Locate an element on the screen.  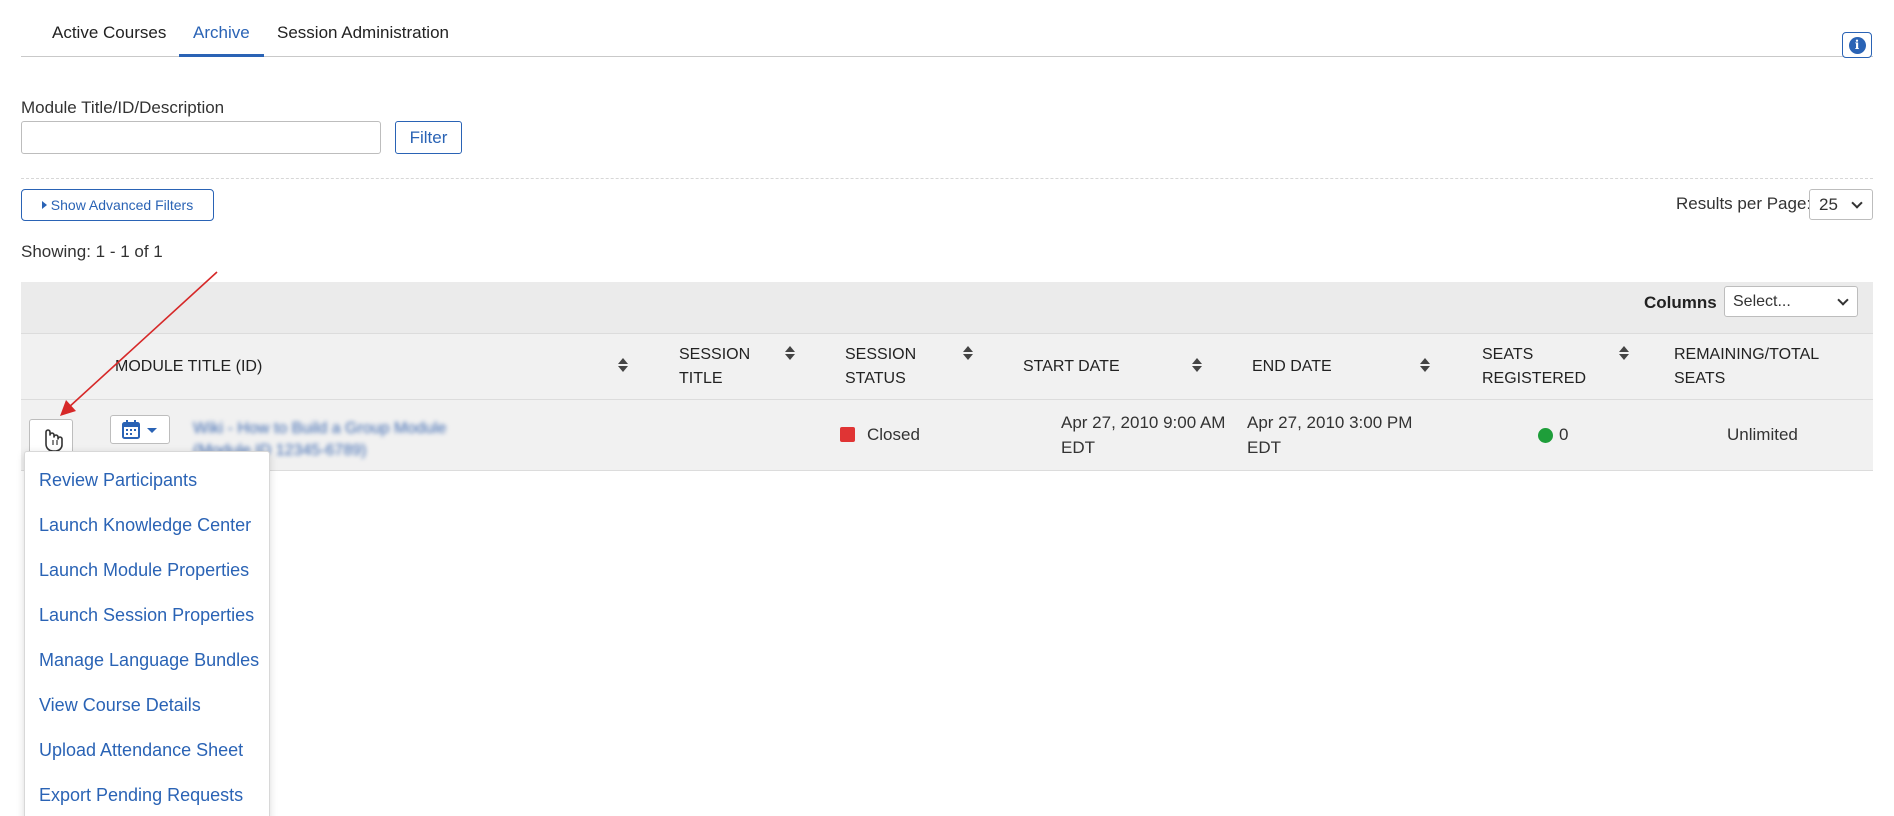
menu-item-export-pending-requests: Export Pending Requests is located at coordinates (141, 795).